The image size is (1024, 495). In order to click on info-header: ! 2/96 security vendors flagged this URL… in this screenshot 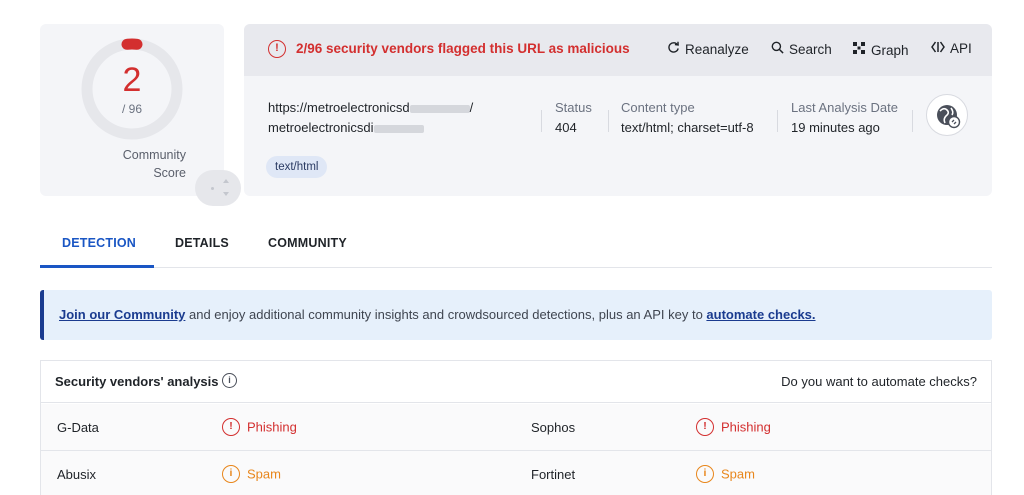, I will do `click(618, 50)`.